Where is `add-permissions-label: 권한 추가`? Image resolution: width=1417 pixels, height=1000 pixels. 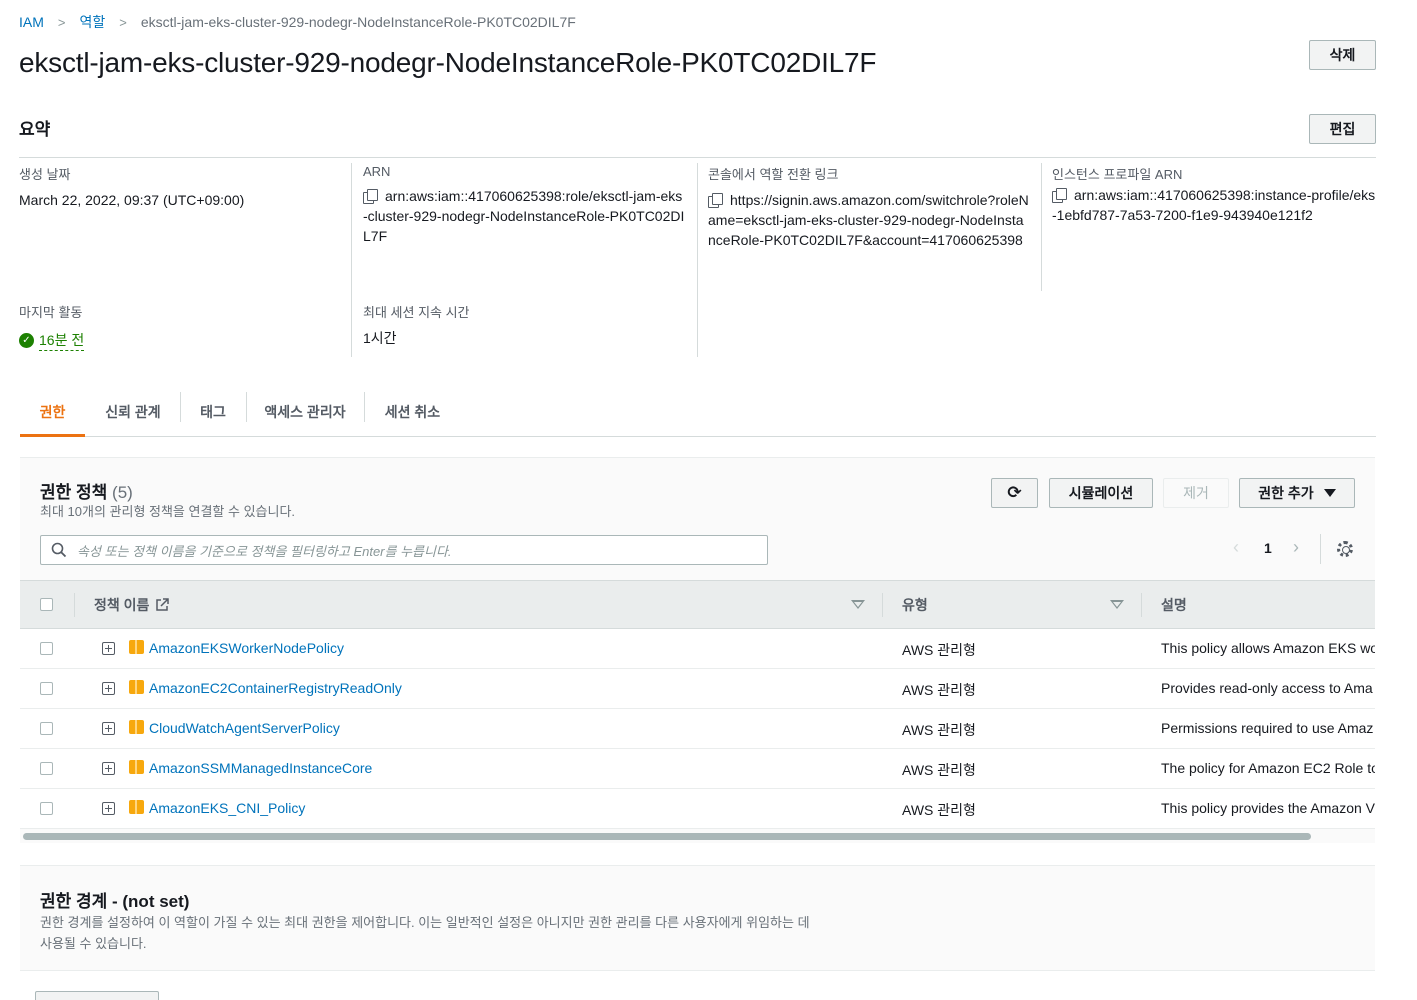 add-permissions-label: 권한 추가 is located at coordinates (1286, 493).